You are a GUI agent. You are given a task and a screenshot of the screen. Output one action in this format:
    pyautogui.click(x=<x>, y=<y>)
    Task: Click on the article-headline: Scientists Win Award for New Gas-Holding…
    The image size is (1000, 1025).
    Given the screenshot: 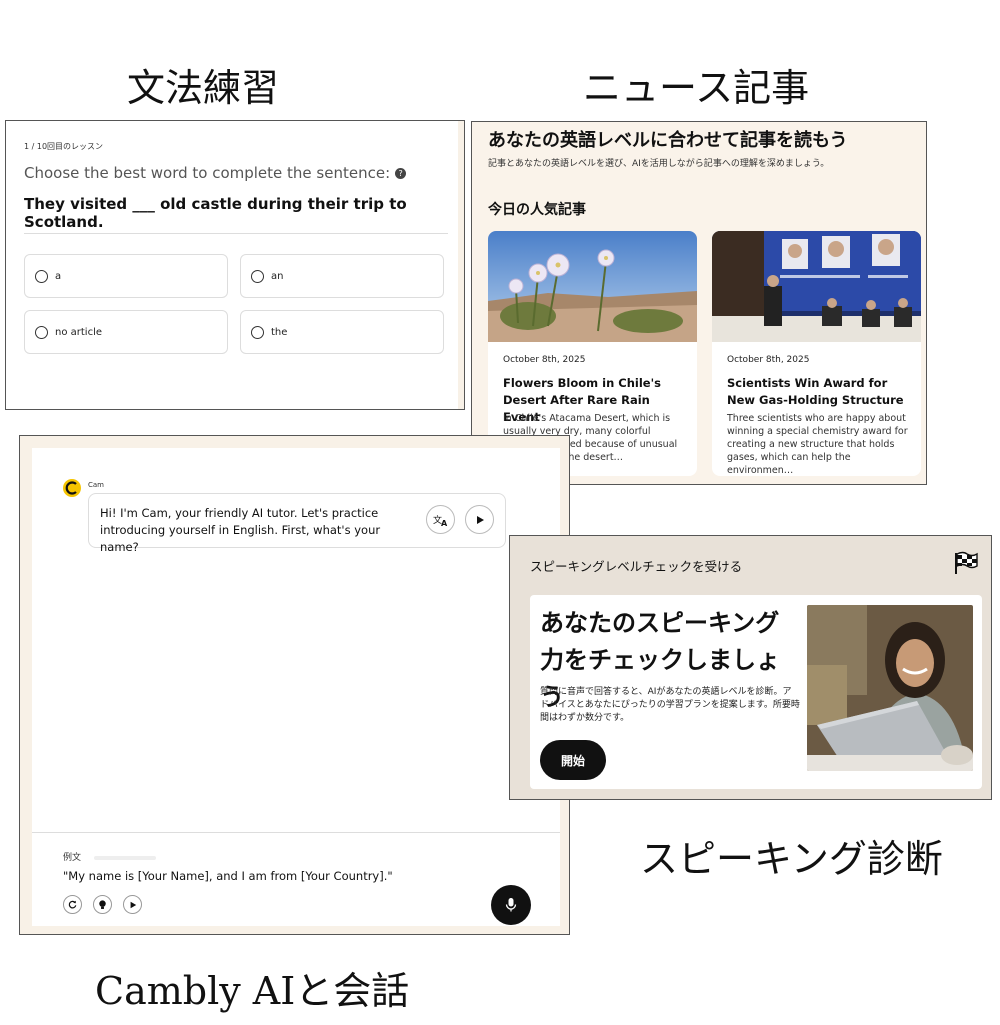 What is the action you would take?
    pyautogui.click(x=817, y=392)
    